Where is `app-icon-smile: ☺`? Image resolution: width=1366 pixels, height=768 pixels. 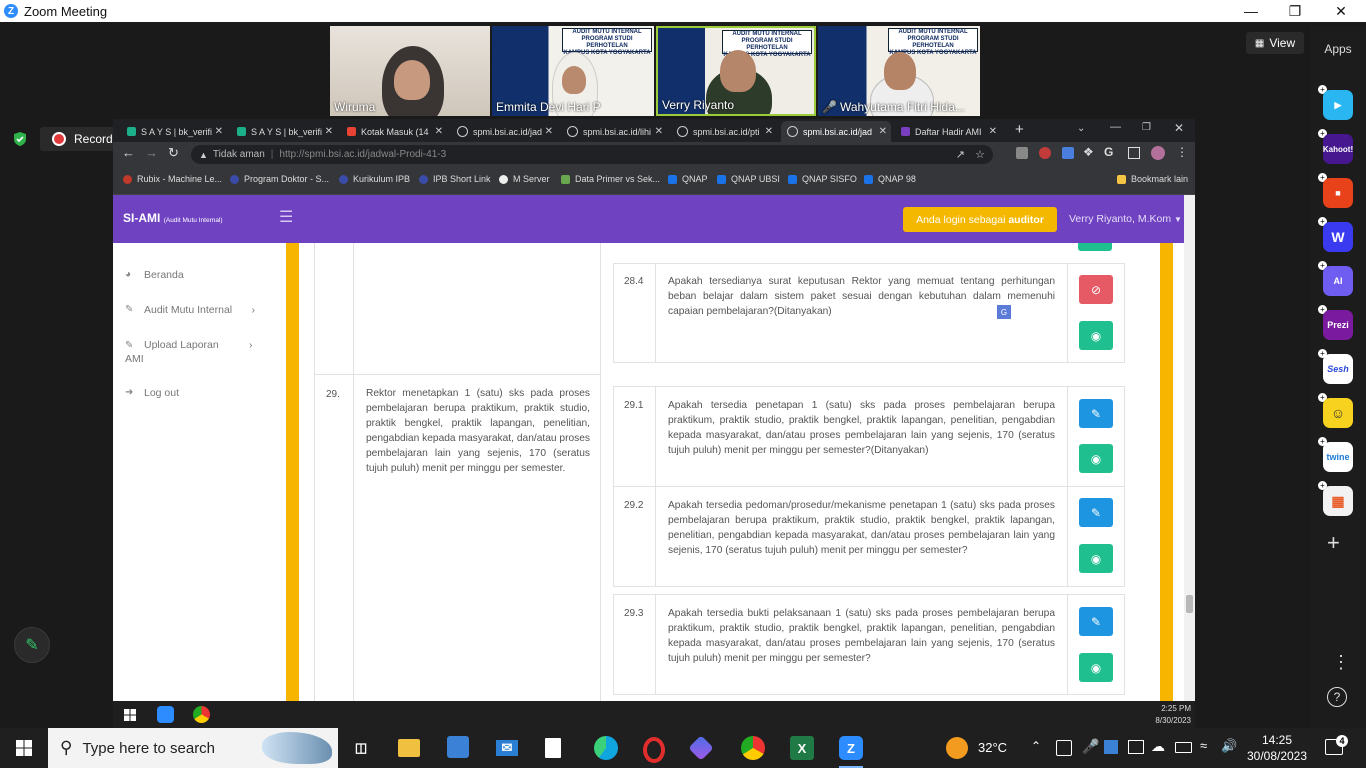
app-icon-smile: ☺ is located at coordinates (1338, 413).